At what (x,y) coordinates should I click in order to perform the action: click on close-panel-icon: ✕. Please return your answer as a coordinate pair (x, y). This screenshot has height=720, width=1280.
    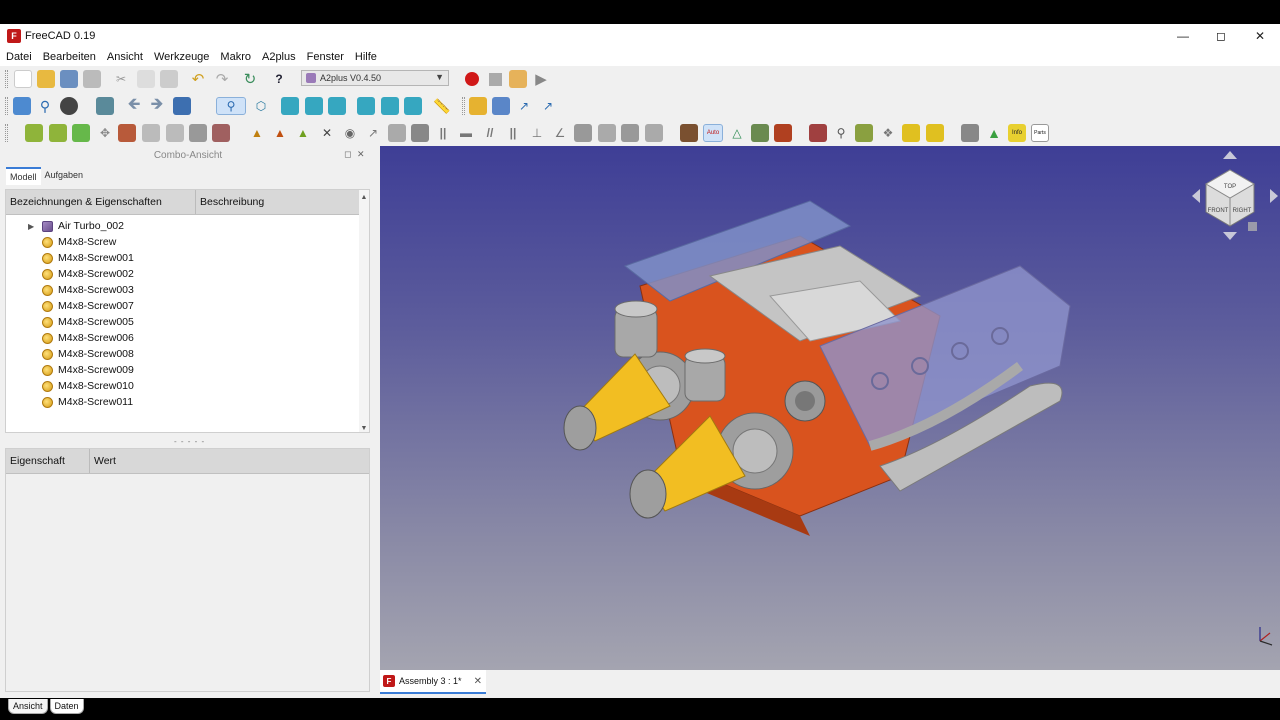
    Looking at the image, I should click on (361, 154).